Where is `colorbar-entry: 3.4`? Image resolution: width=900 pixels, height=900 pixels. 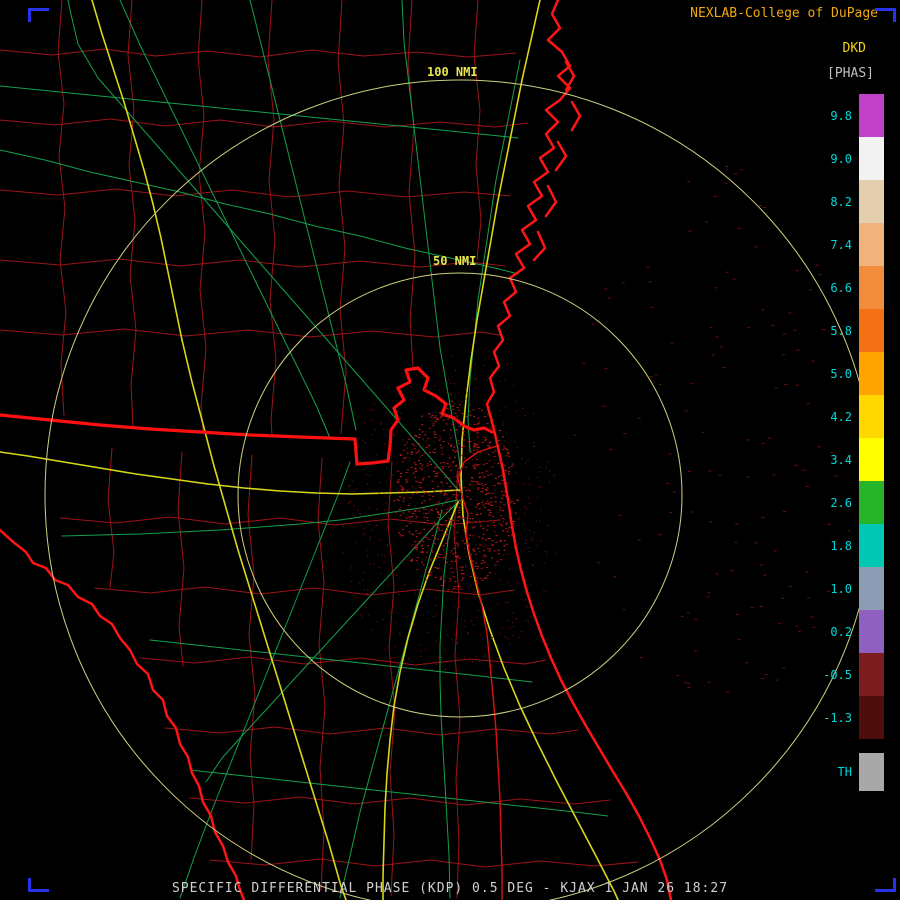
colorbar-entry: 3.4 is located at coordinates (846, 459).